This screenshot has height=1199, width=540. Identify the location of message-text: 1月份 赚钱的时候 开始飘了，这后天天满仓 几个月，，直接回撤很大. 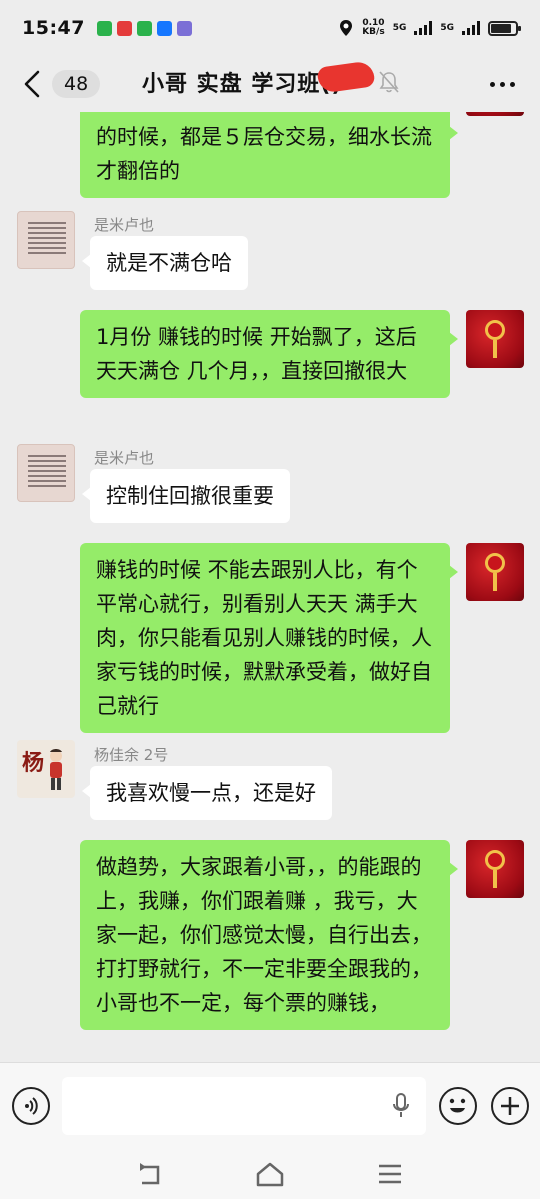
(256, 354).